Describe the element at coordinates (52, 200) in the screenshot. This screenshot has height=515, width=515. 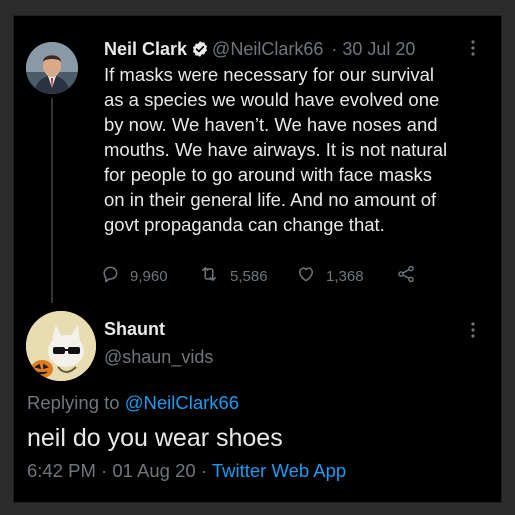
I see `thread-connector-line` at that location.